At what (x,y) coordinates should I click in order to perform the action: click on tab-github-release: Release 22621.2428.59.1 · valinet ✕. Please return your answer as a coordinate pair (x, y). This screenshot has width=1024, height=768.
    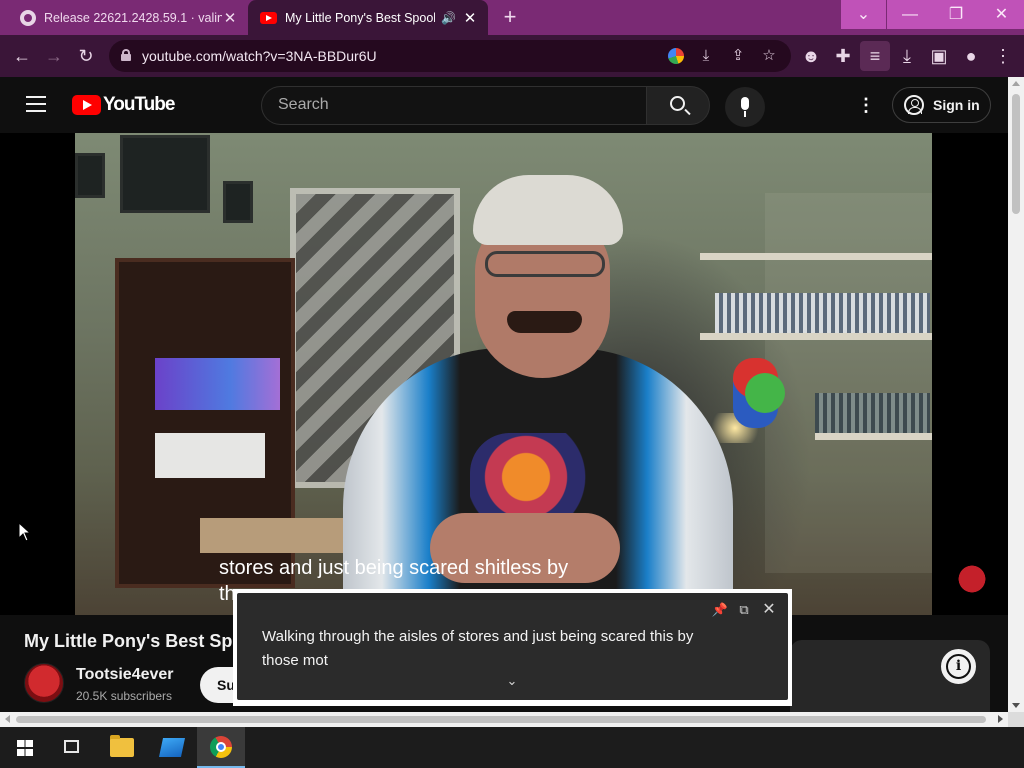
    Looking at the image, I should click on (128, 17).